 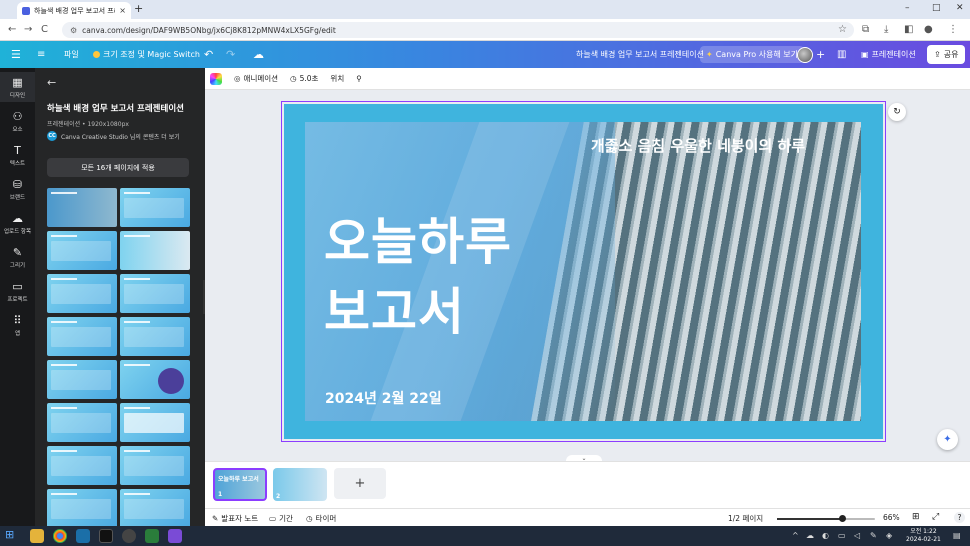 I want to click on duration-footer-button: ▭ 기간, so click(x=281, y=518).